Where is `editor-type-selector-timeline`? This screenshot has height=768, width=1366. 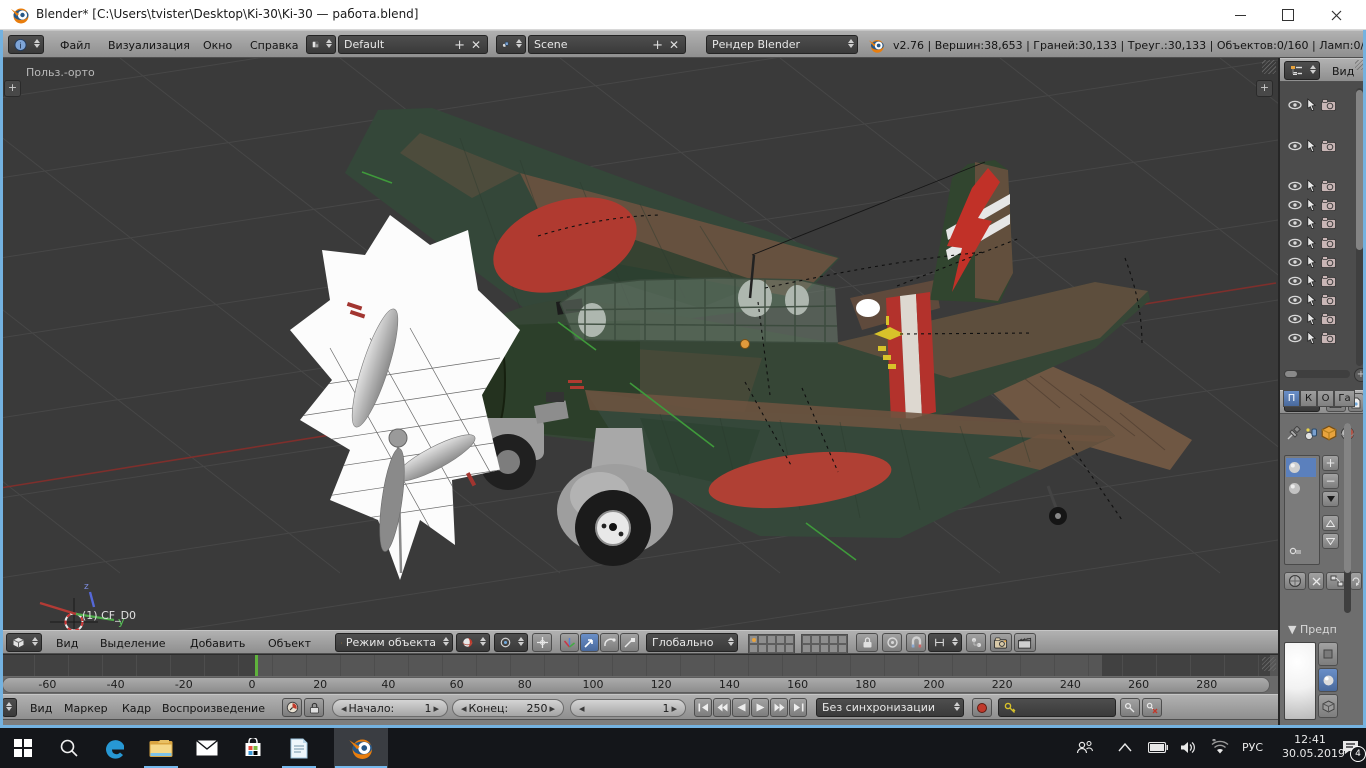 editor-type-selector-timeline is located at coordinates (9, 707).